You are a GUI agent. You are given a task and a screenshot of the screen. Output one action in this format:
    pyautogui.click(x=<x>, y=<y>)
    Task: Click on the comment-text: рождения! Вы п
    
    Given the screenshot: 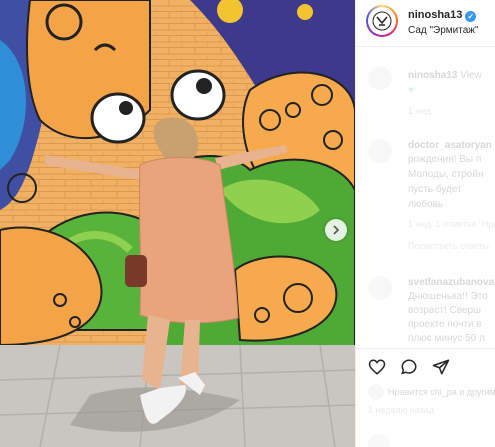 What is the action you would take?
    pyautogui.click(x=445, y=159)
    